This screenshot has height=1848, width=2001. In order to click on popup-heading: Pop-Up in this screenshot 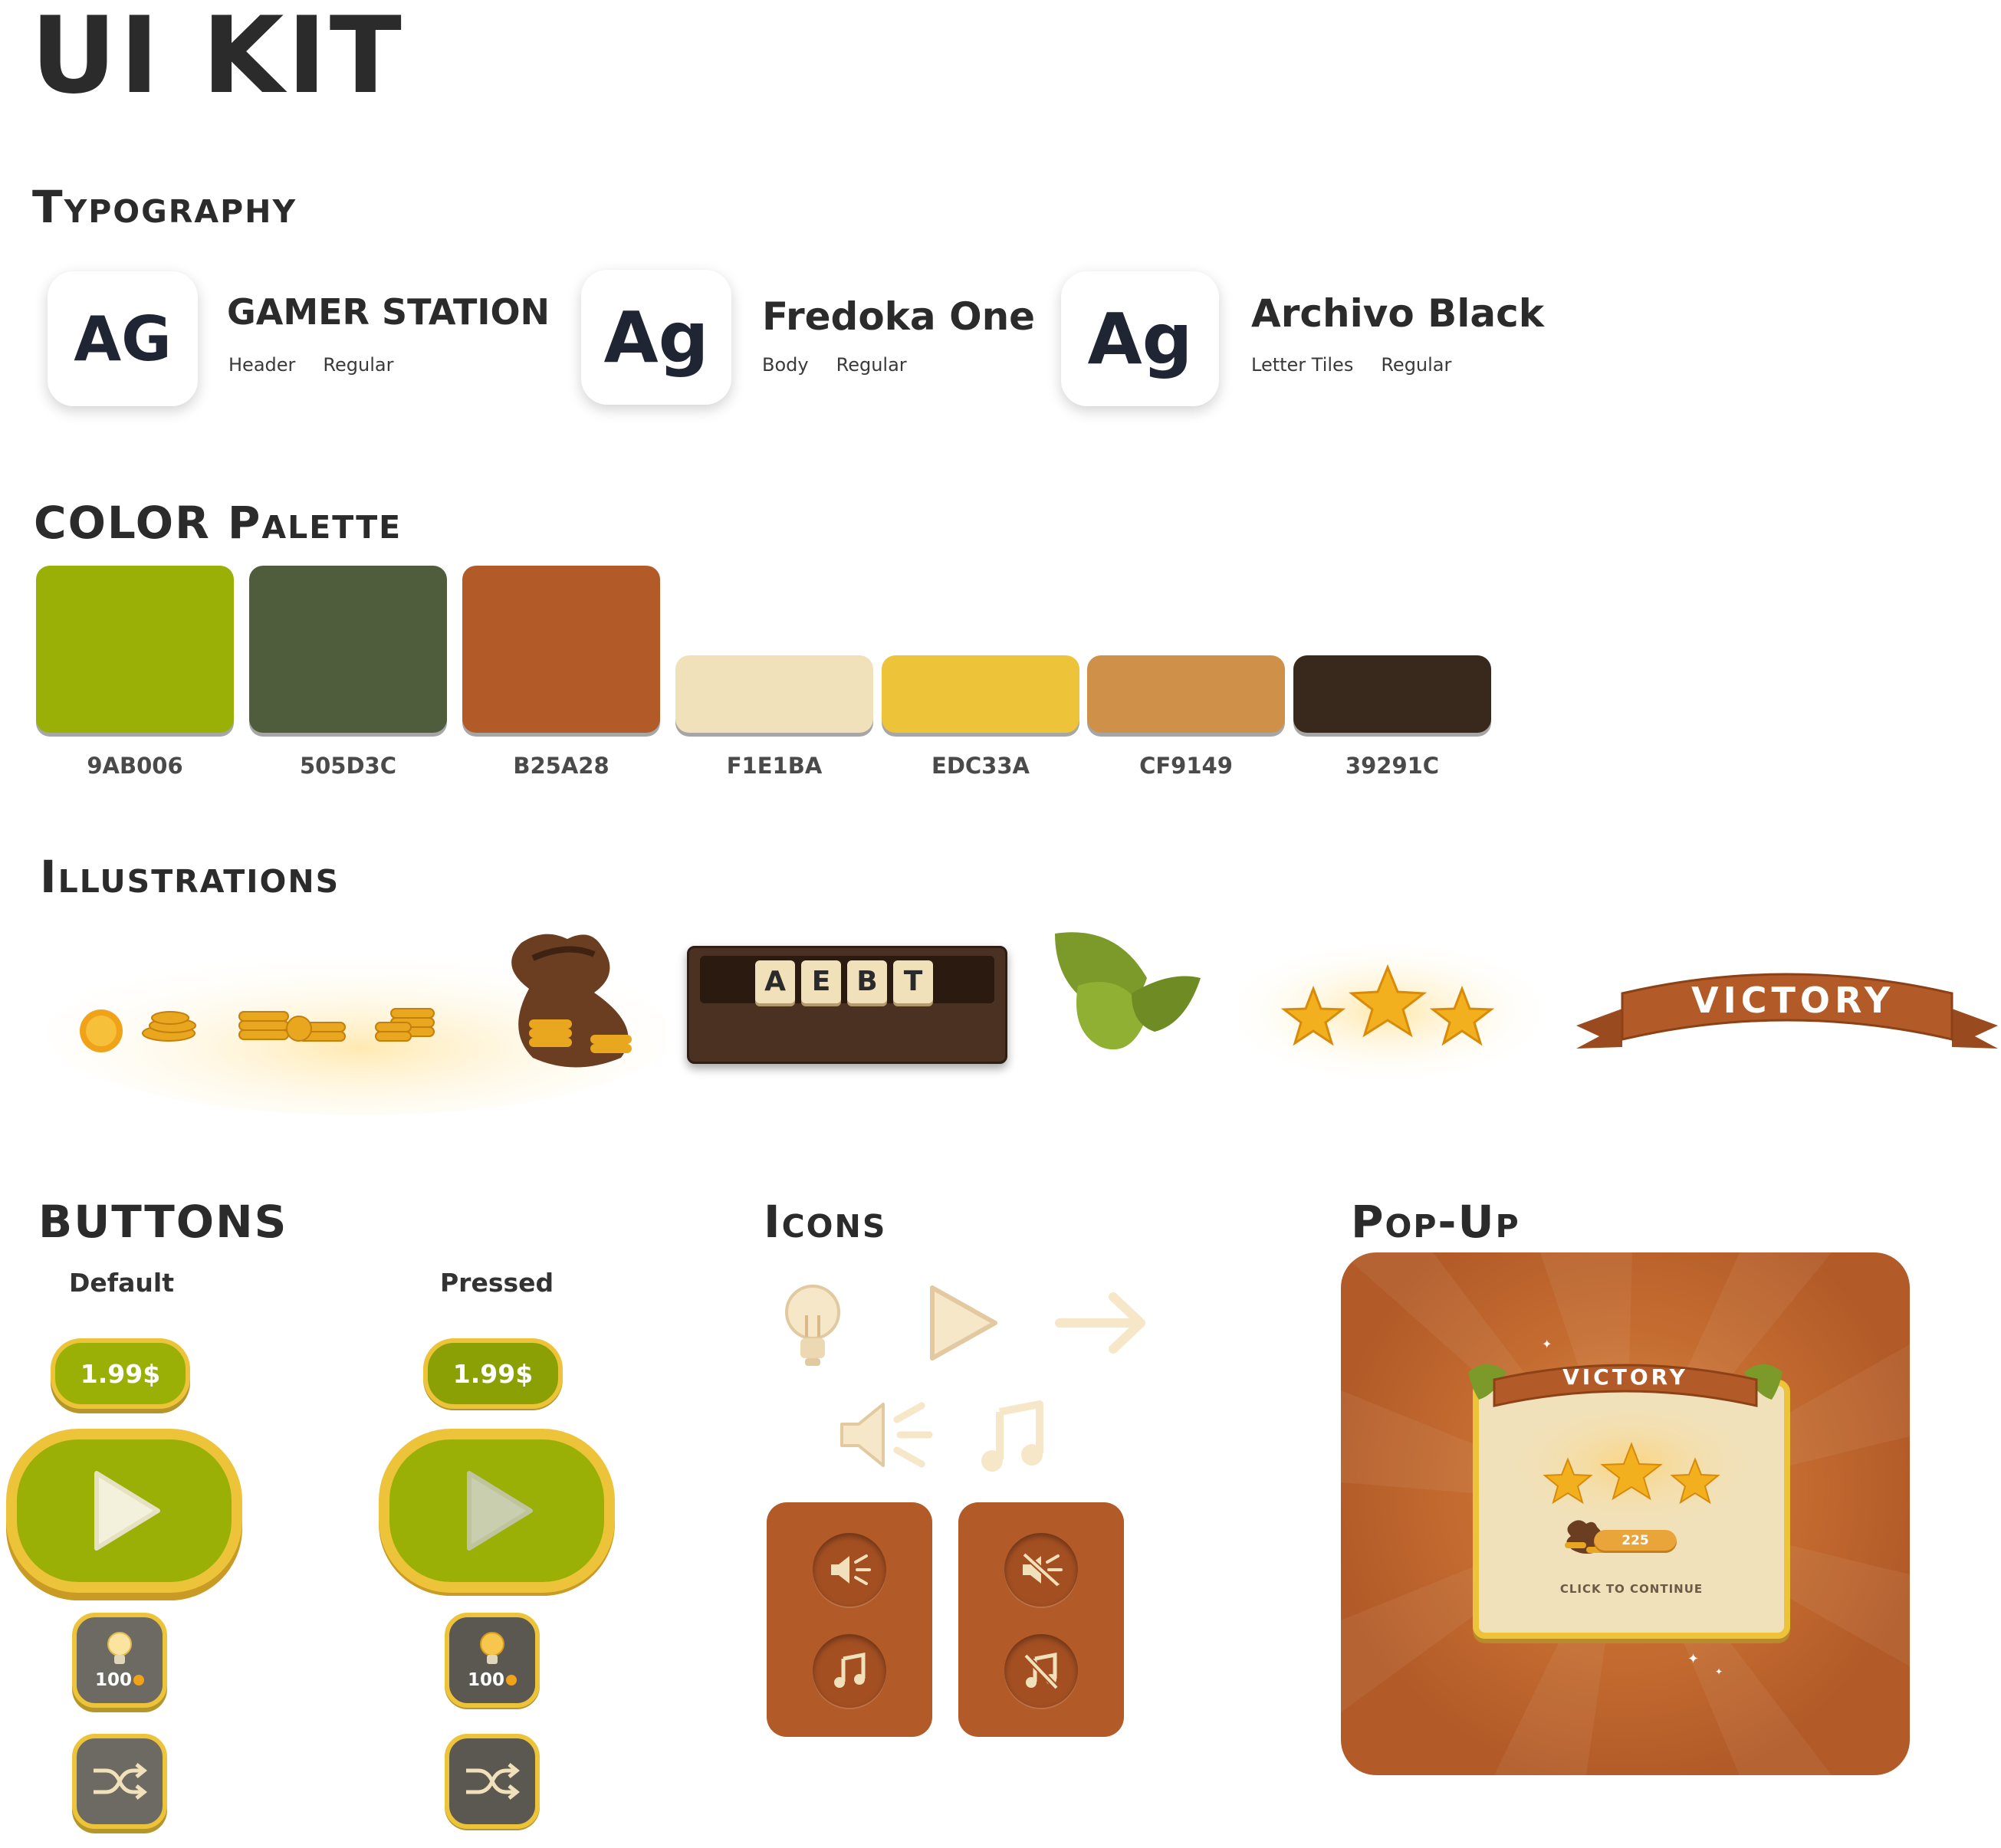, I will do `click(1435, 1222)`.